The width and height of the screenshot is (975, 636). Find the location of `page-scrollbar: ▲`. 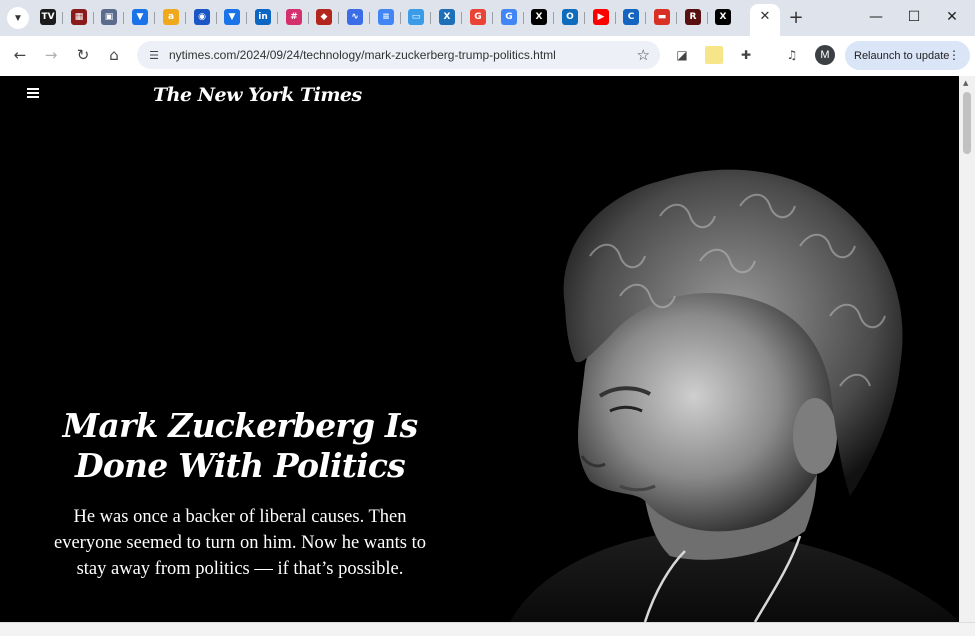

page-scrollbar: ▲ is located at coordinates (967, 349).